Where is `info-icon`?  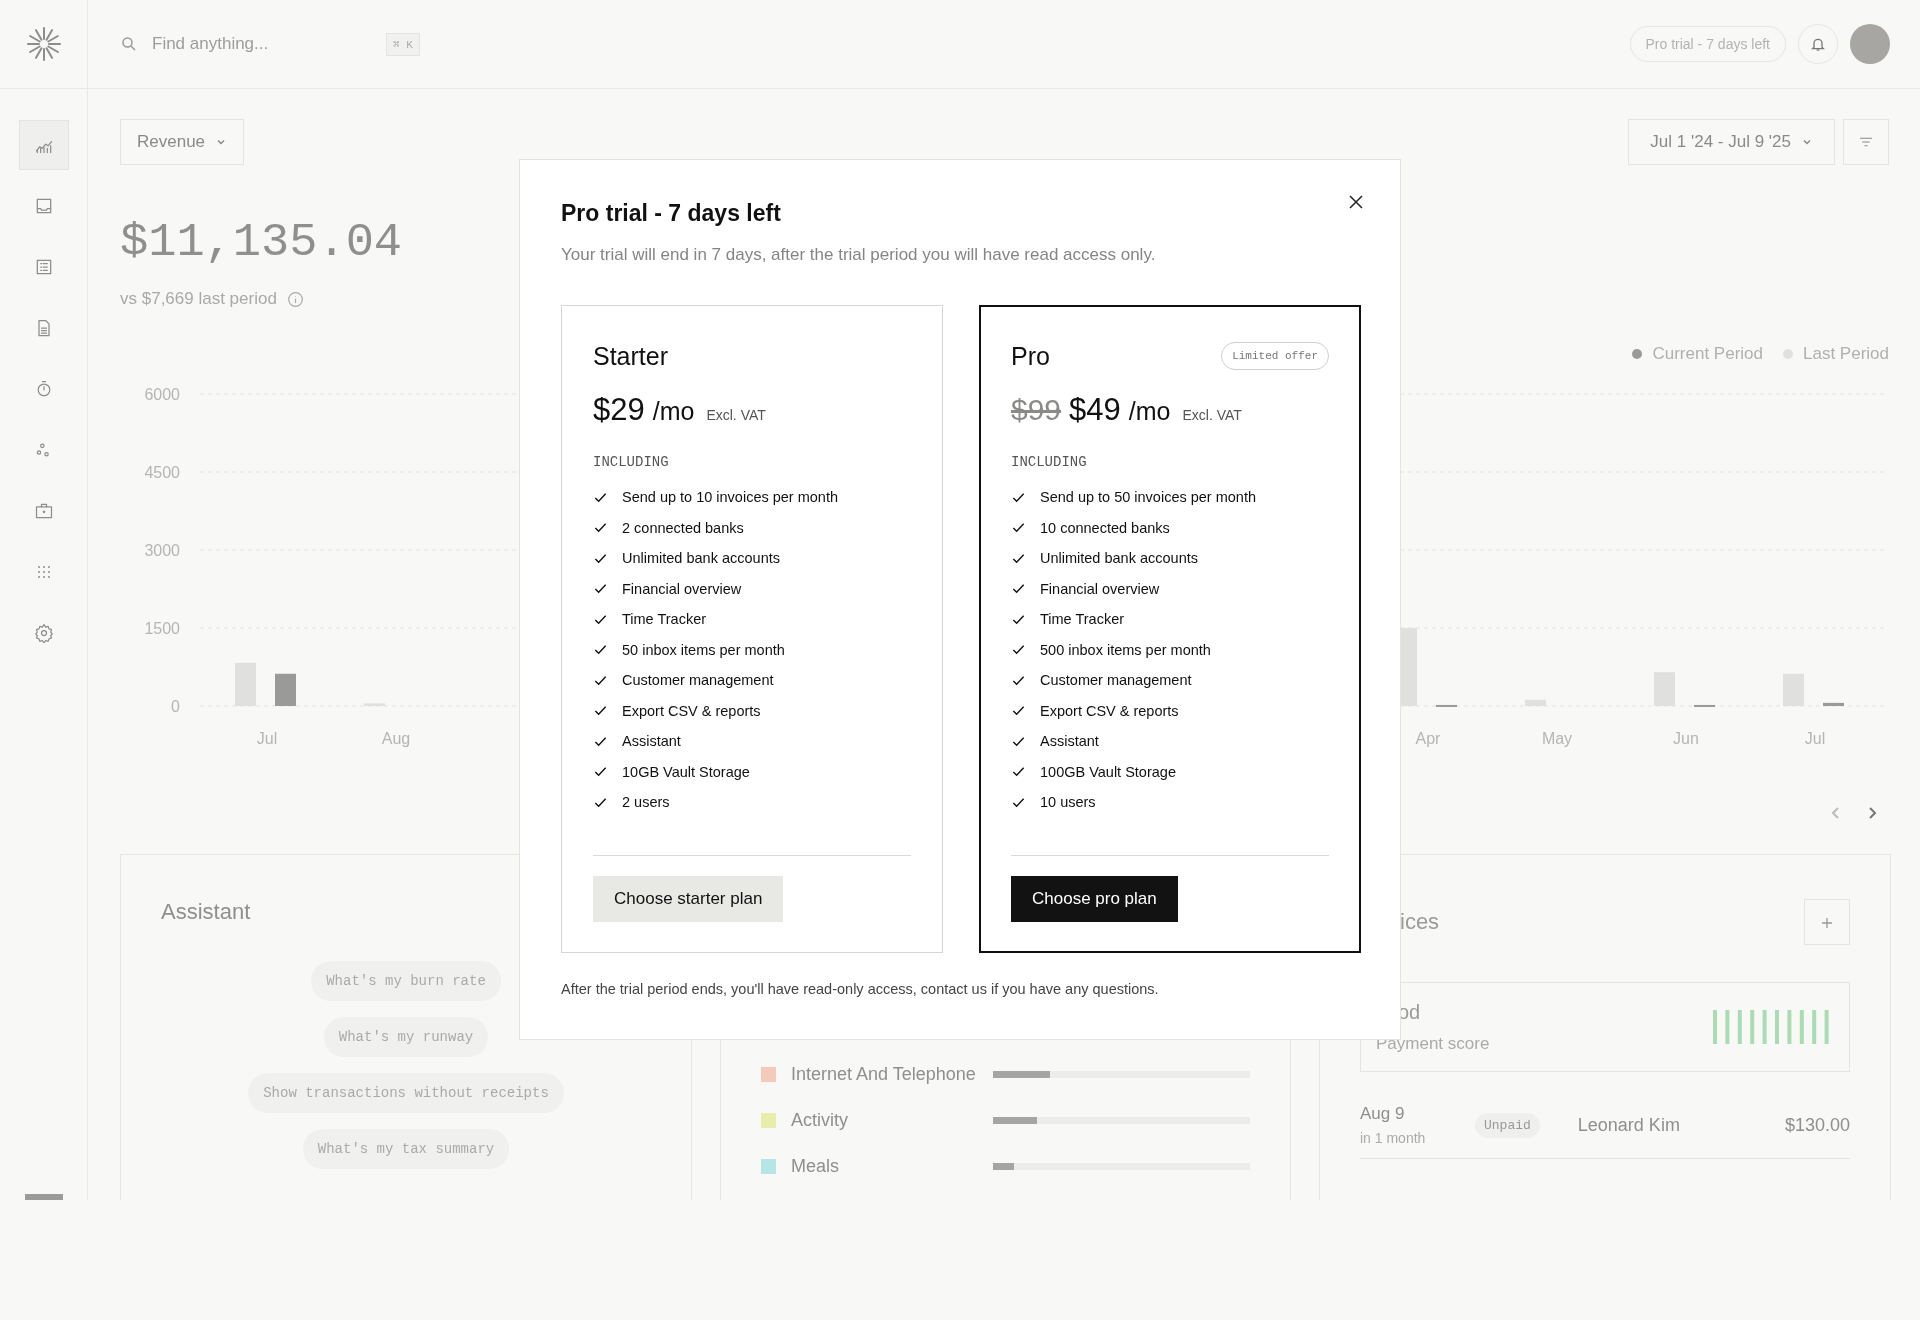
info-icon is located at coordinates (295, 299).